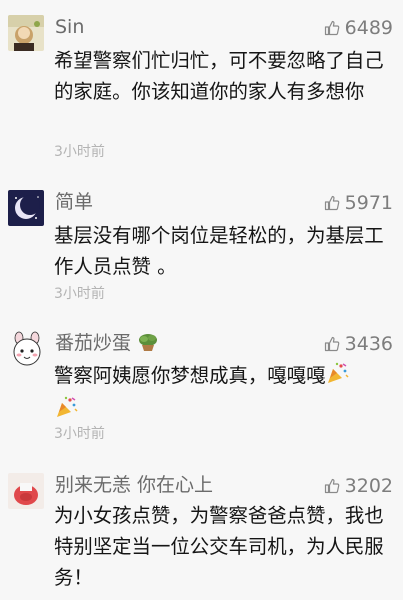 The height and width of the screenshot is (600, 403). Describe the element at coordinates (368, 203) in the screenshot. I see `like-count: 5971` at that location.